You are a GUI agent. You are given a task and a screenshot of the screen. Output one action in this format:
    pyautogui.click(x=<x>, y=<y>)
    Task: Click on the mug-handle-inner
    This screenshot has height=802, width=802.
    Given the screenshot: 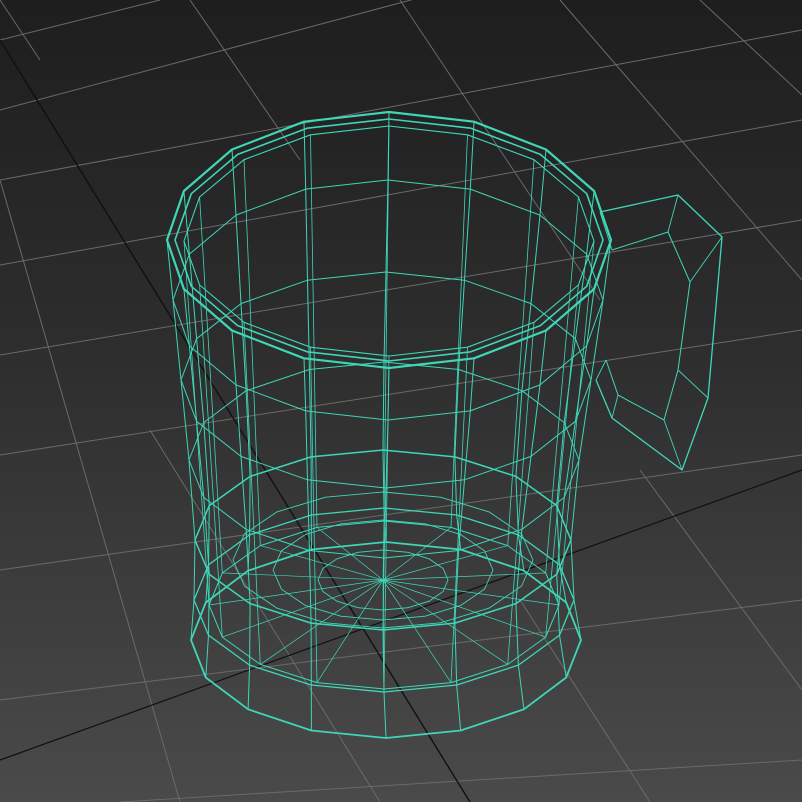 What is the action you would take?
    pyautogui.click(x=648, y=326)
    